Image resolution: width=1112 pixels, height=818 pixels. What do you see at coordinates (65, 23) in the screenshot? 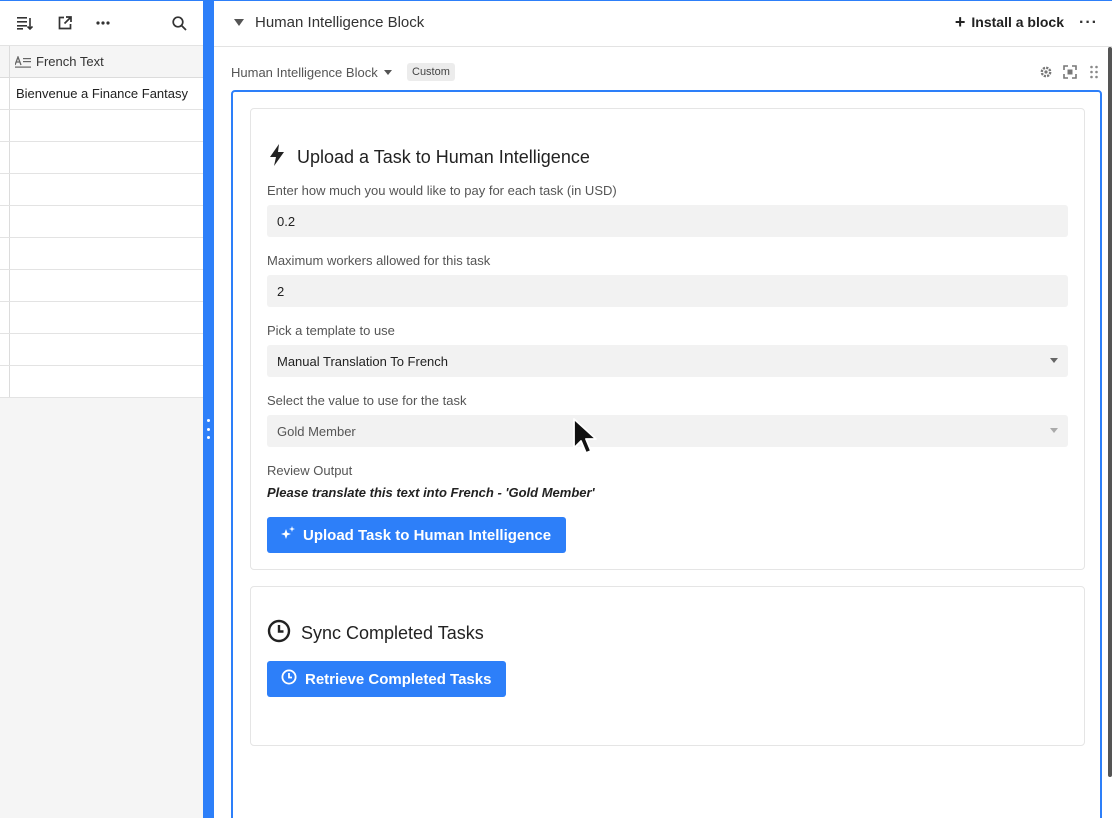
I see `expand-record-icon` at bounding box center [65, 23].